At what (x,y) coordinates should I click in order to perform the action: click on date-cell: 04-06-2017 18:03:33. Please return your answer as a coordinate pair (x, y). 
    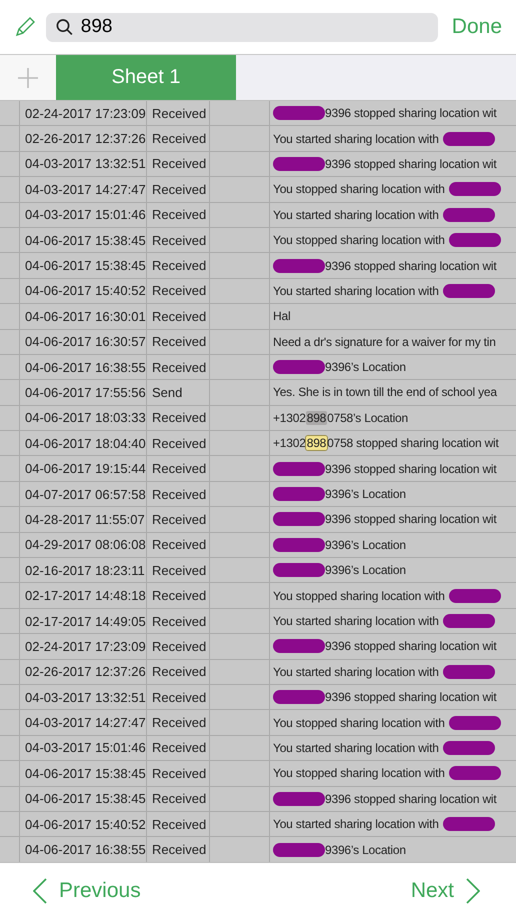
    Looking at the image, I should click on (83, 418).